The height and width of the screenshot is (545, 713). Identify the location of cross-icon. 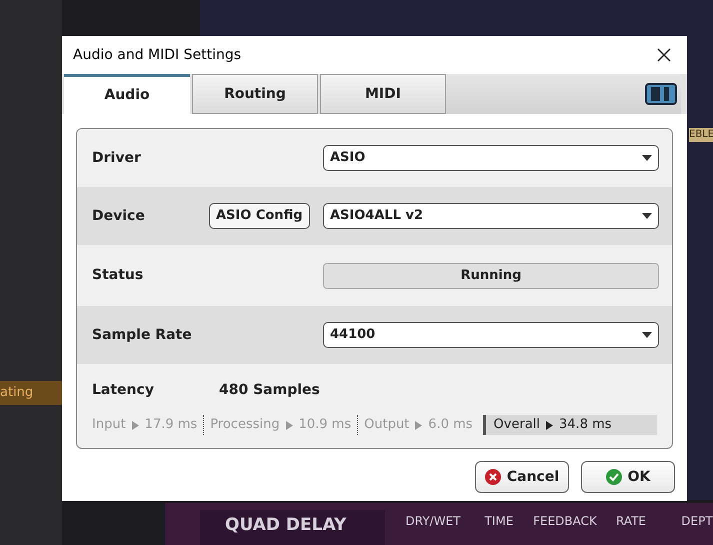
(492, 477).